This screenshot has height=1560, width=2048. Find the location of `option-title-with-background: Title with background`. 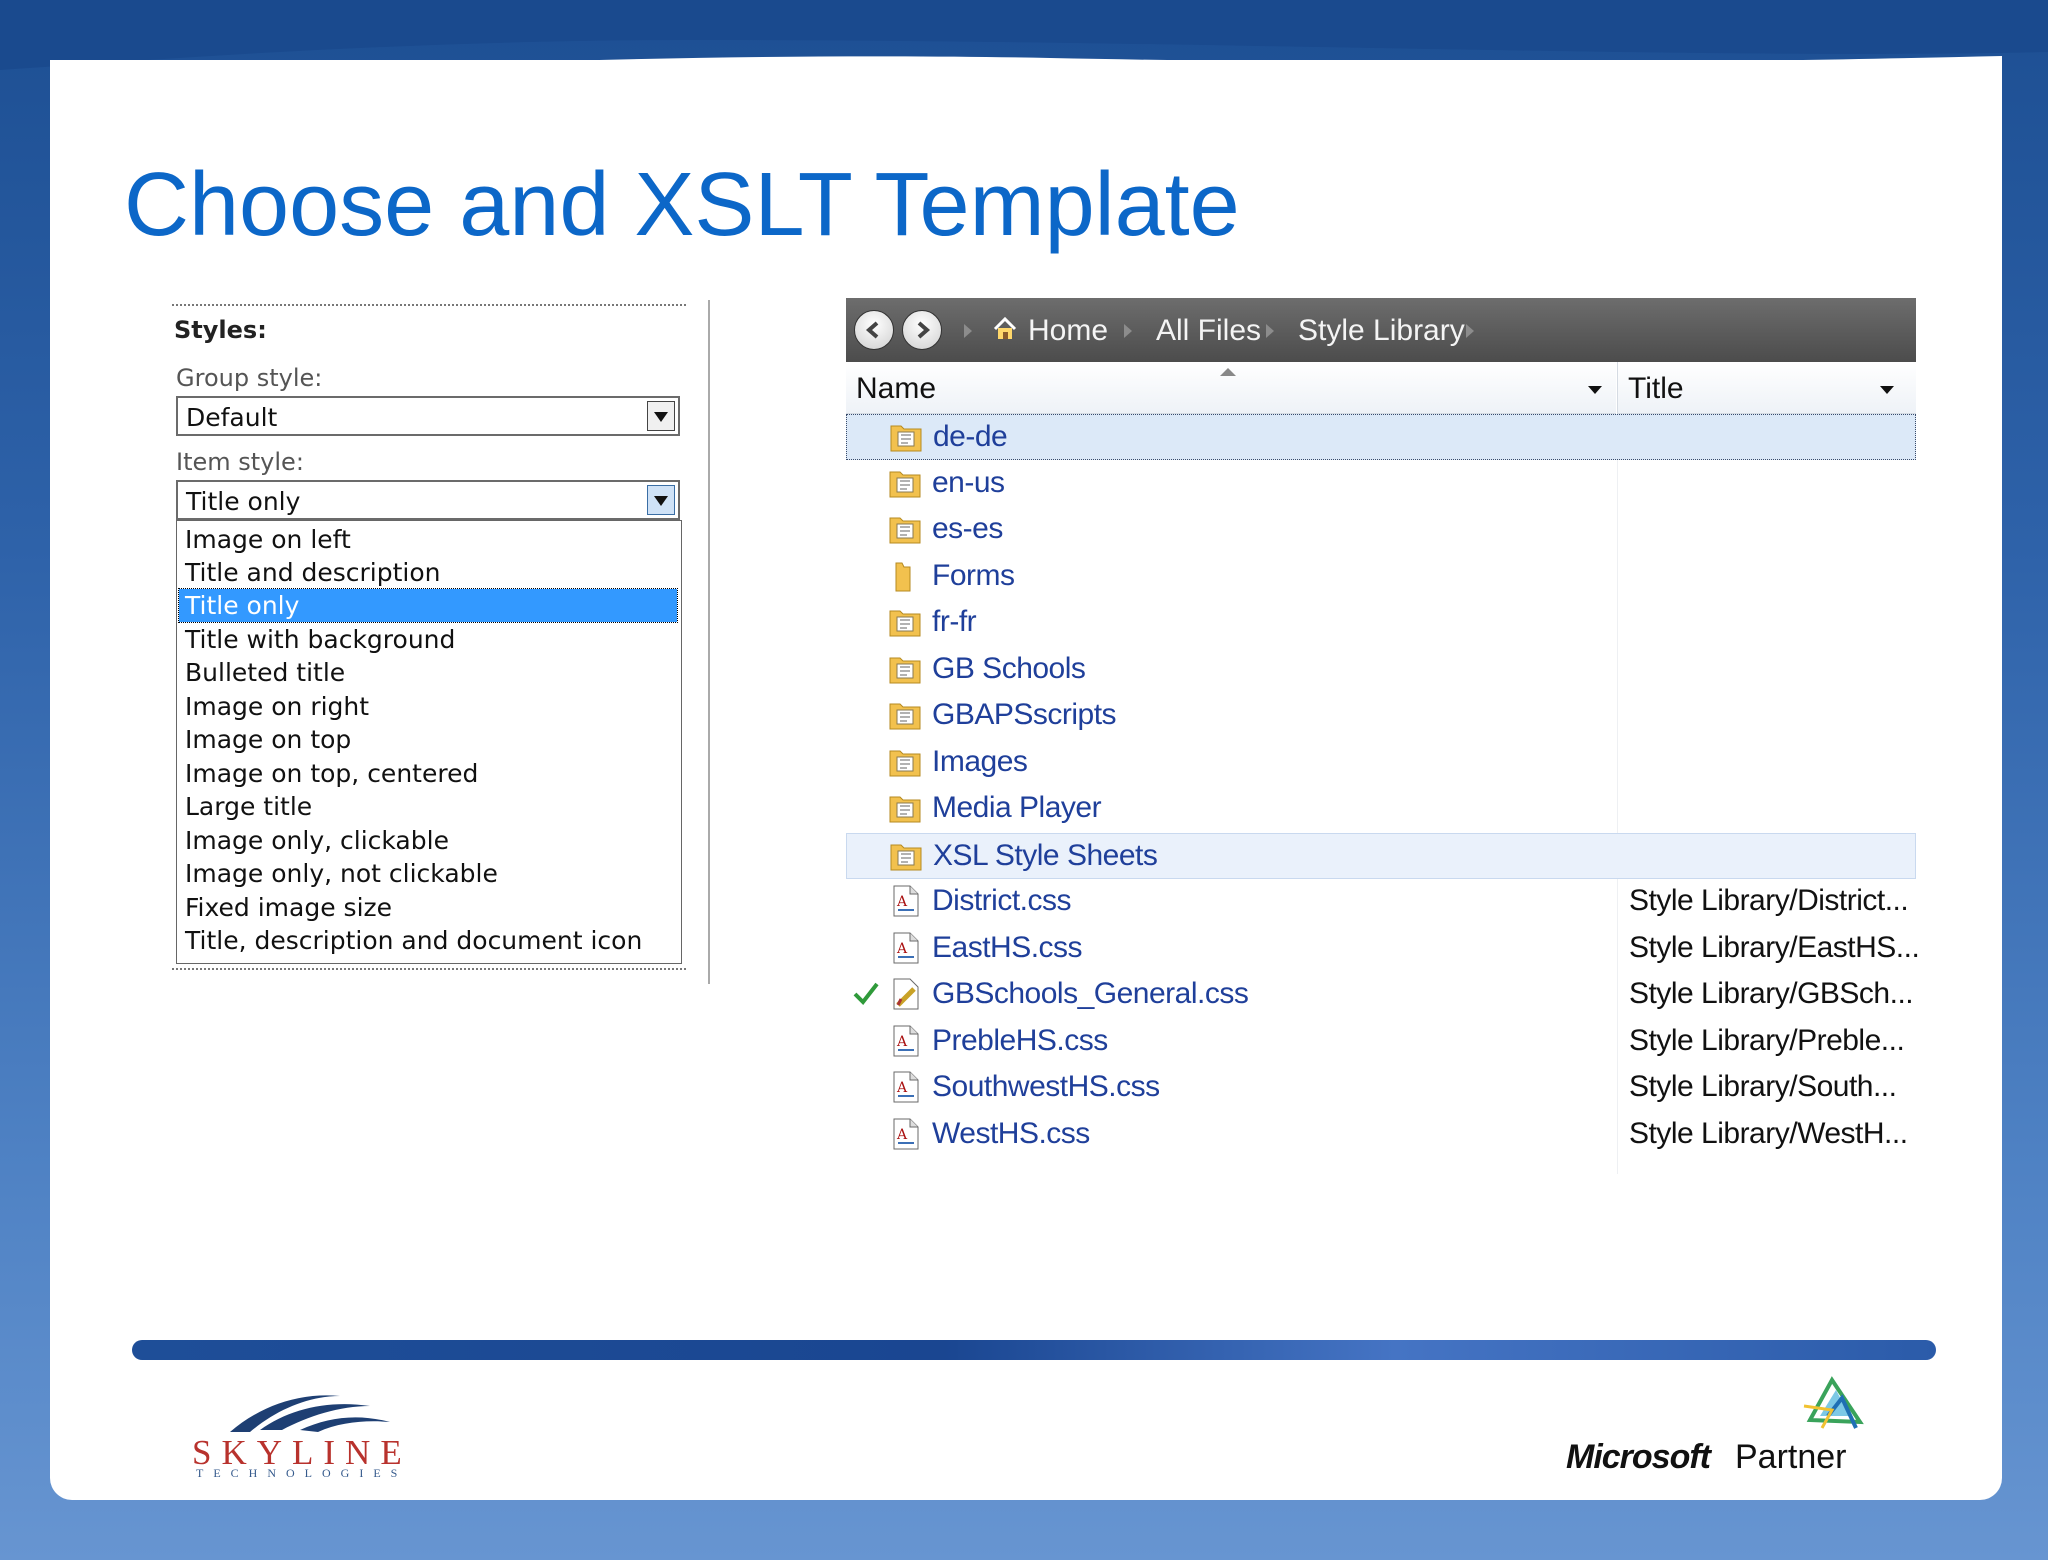

option-title-with-background: Title with background is located at coordinates (428, 639).